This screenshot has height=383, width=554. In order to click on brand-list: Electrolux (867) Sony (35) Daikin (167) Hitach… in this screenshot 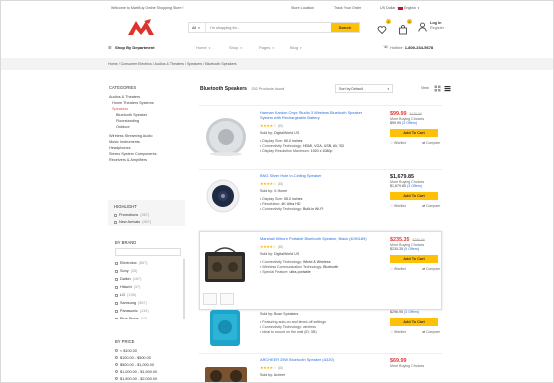, I will do `click(150, 289)`.